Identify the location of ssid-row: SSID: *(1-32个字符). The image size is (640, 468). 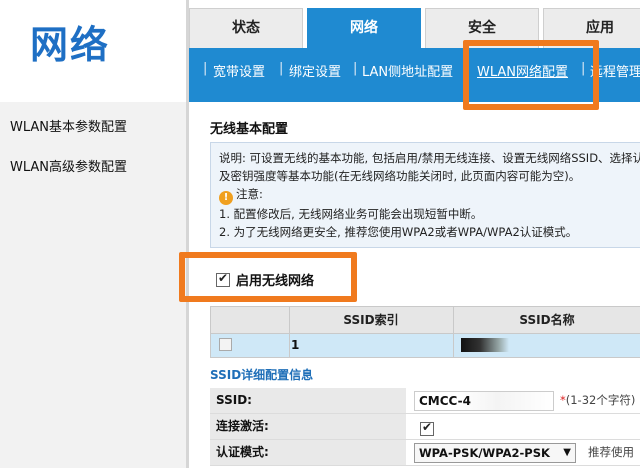
(425, 401).